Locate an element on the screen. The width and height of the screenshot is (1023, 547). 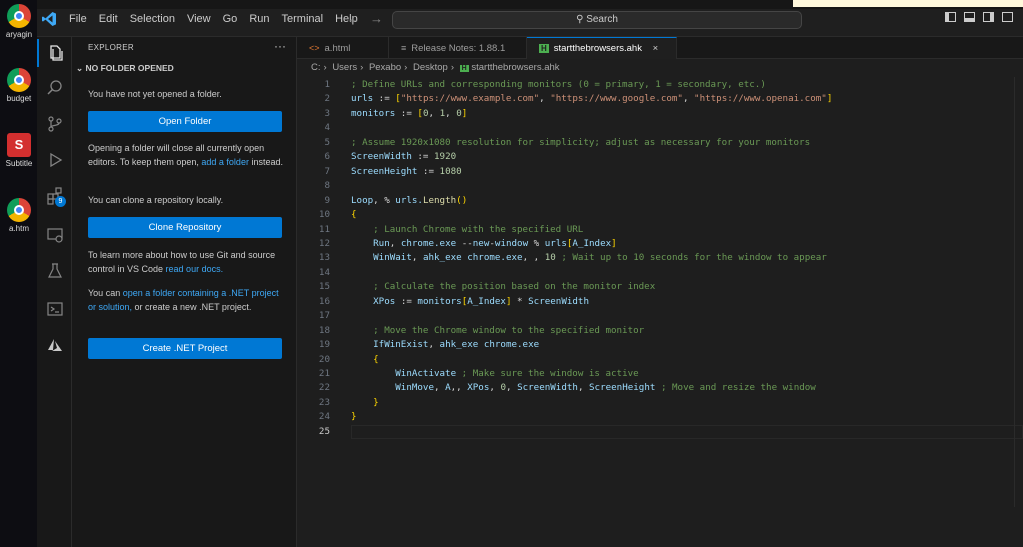
editor-scrollbar is located at coordinates (1018, 292).